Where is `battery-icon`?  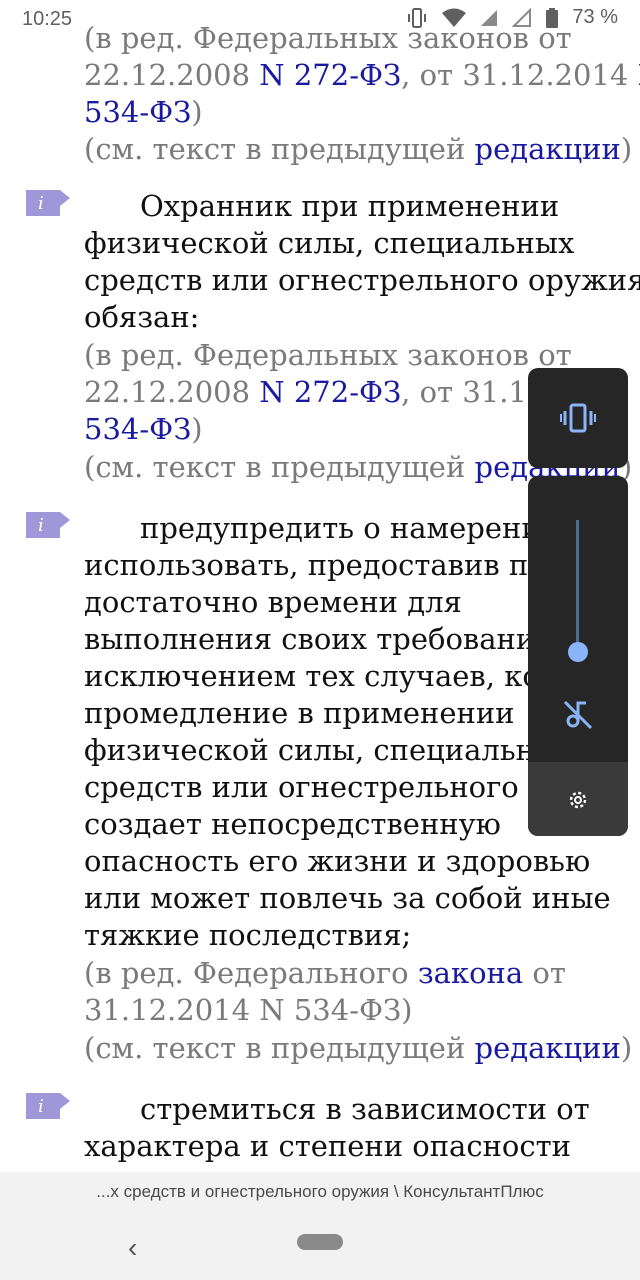
battery-icon is located at coordinates (552, 17).